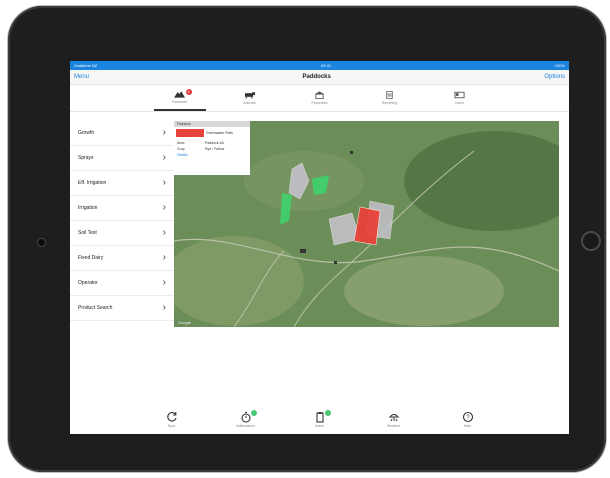 The width and height of the screenshot is (610, 478). I want to click on sidebar-item-fixed-dairy: Fixed Dairy ›, so click(122, 258).